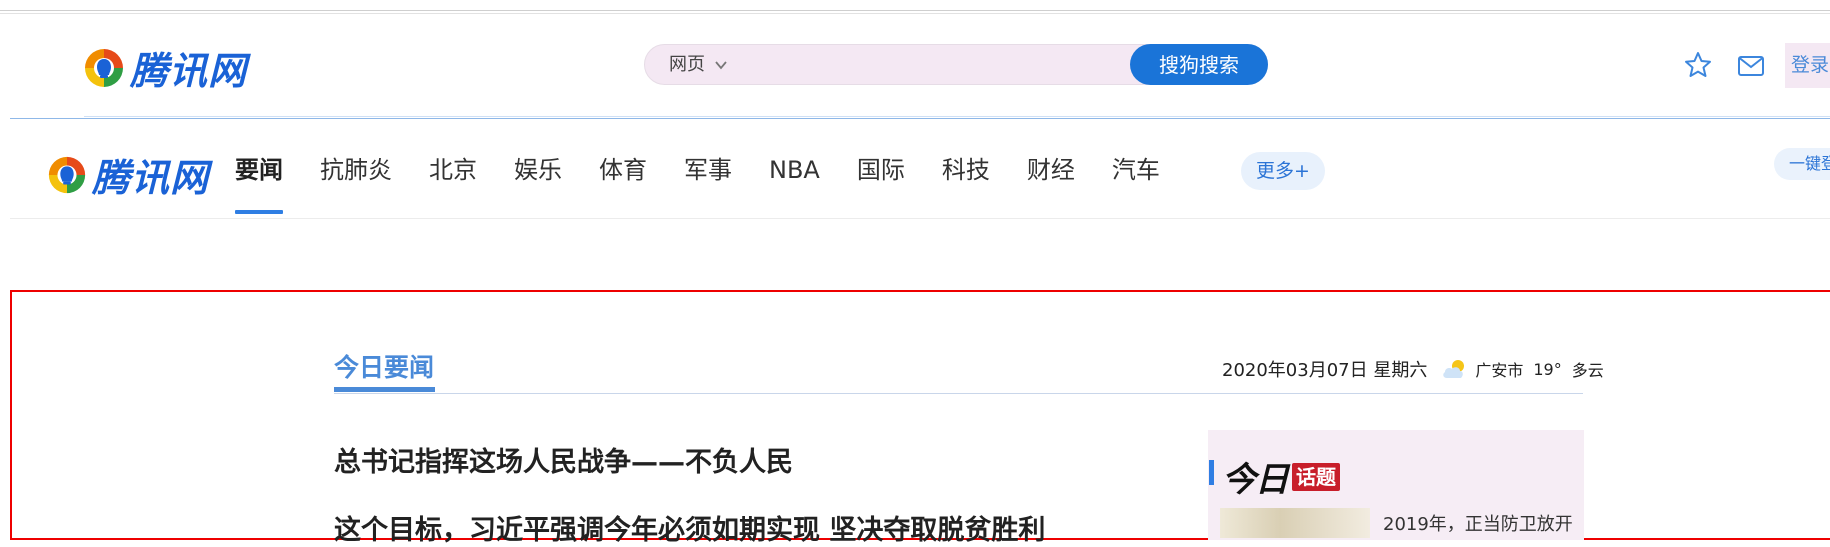 The width and height of the screenshot is (1830, 547). I want to click on nav-divider, so click(920, 218).